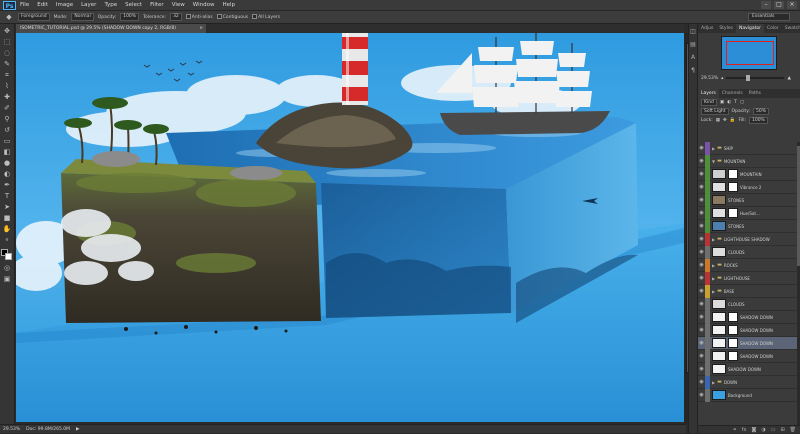 The height and width of the screenshot is (434, 800). I want to click on dodge-tool-icon: ◐, so click(7, 174).